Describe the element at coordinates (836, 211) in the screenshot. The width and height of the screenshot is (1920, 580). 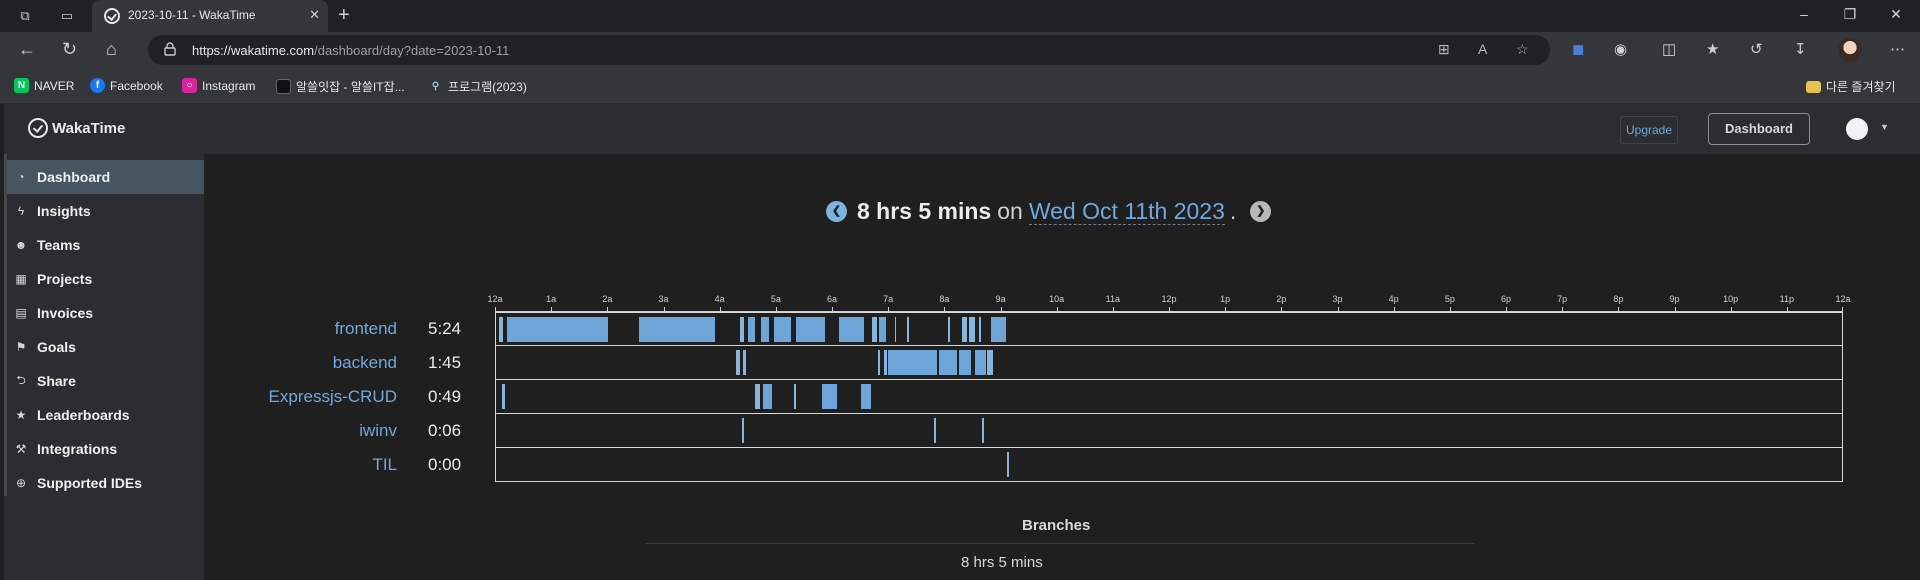
I see `previous-day-icon: ❮` at that location.